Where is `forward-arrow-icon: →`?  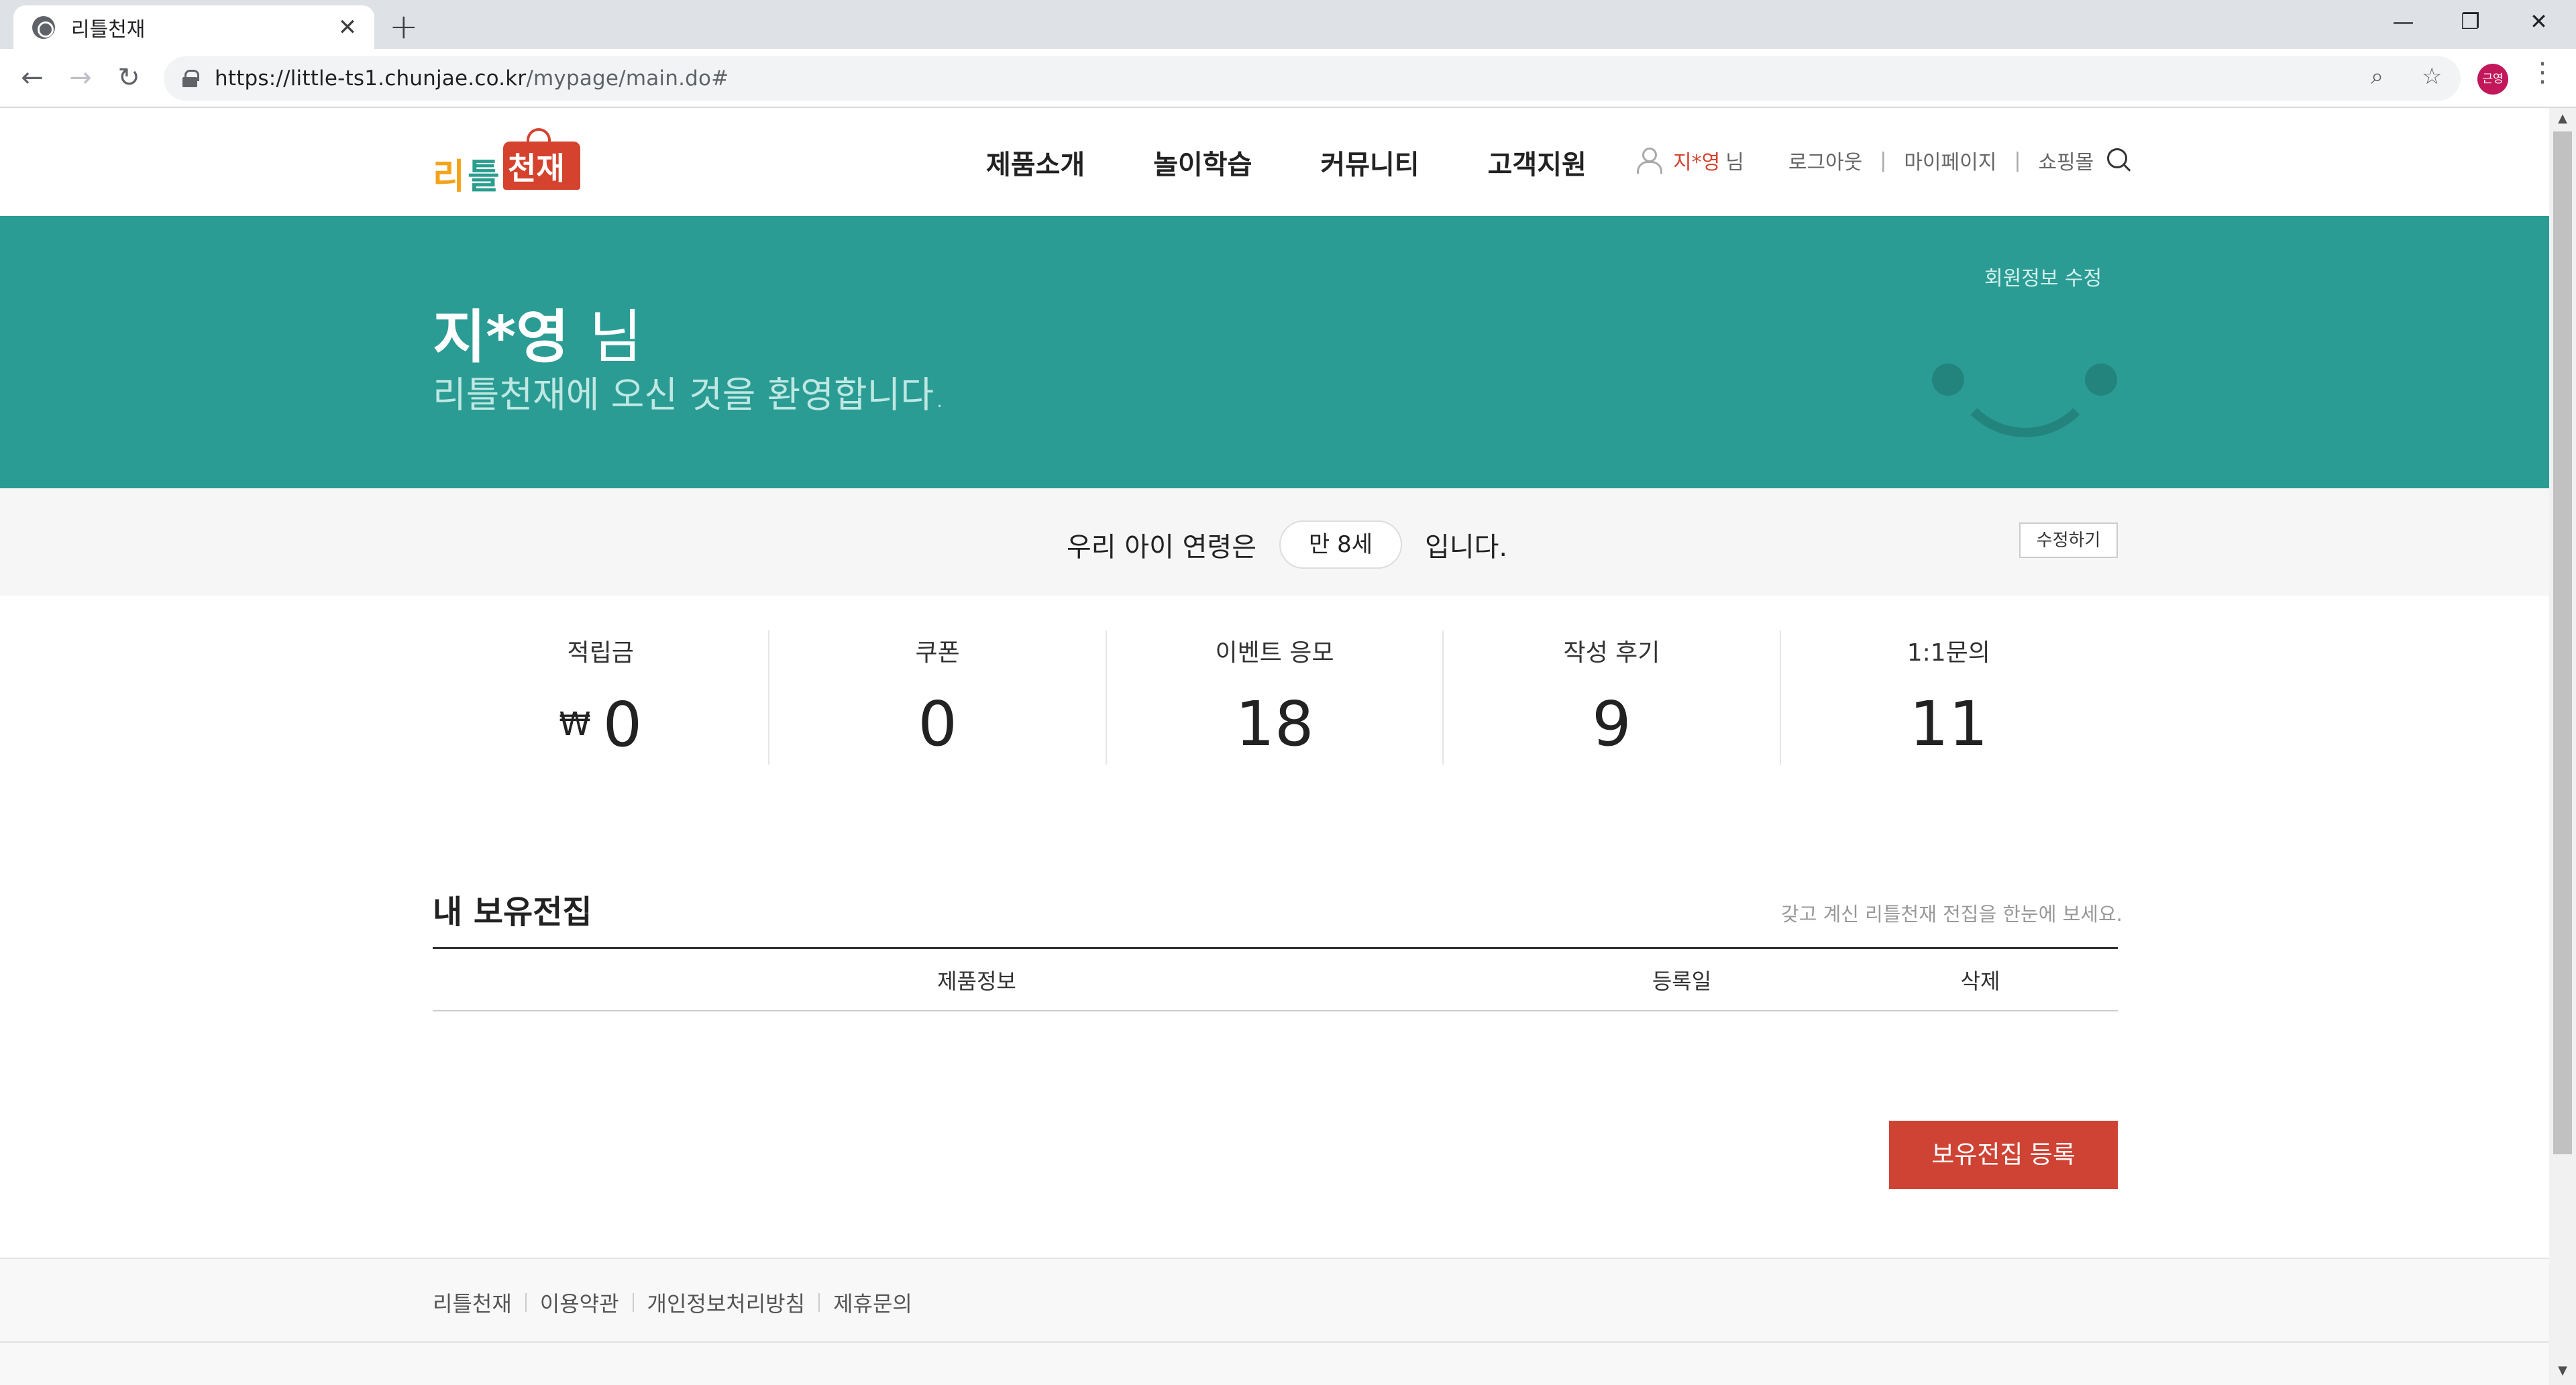 forward-arrow-icon: → is located at coordinates (80, 78).